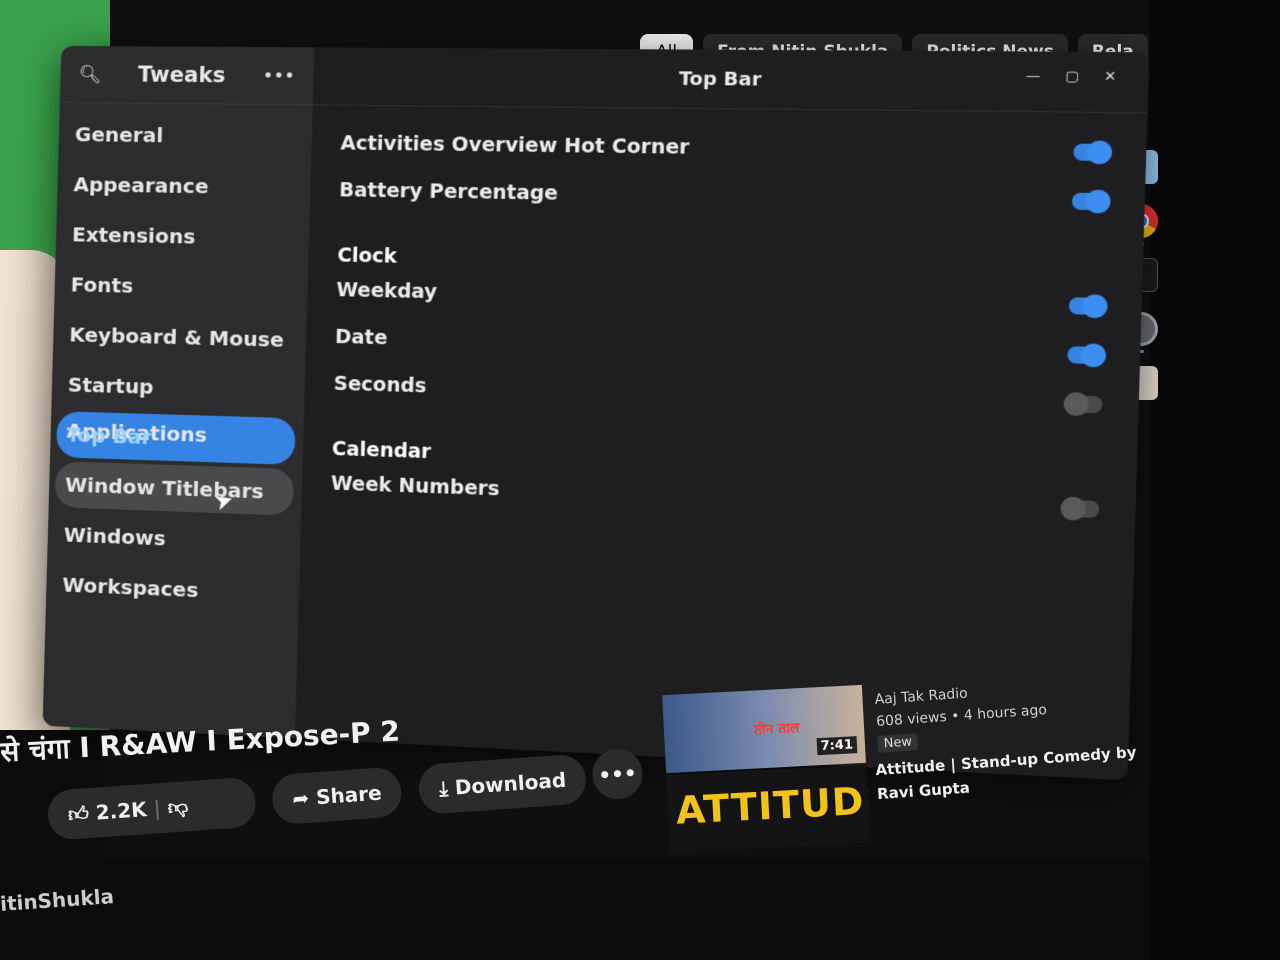 The width and height of the screenshot is (1280, 960). Describe the element at coordinates (1085, 355) in the screenshot. I see `date-toggle` at that location.